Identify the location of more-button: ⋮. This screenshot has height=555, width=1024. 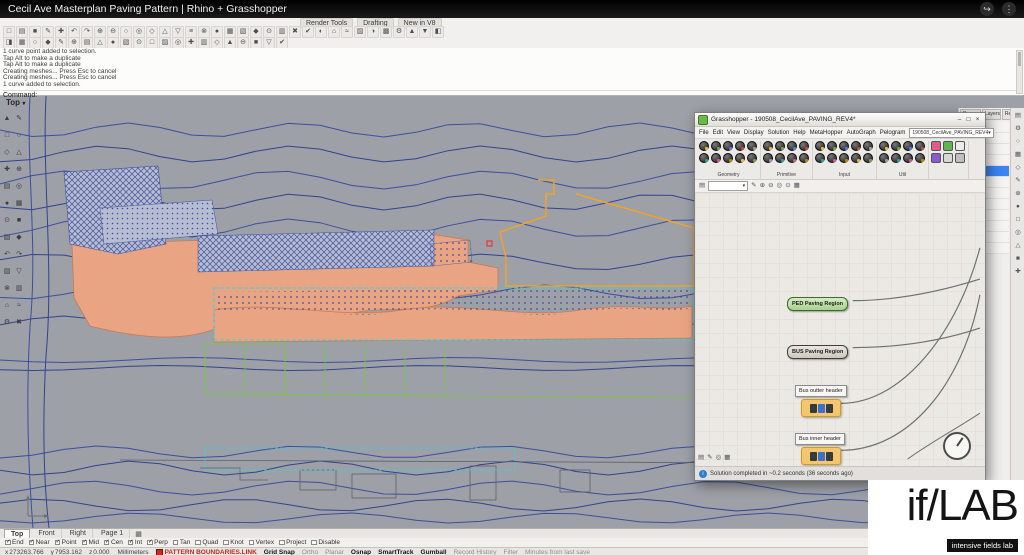
(1009, 9).